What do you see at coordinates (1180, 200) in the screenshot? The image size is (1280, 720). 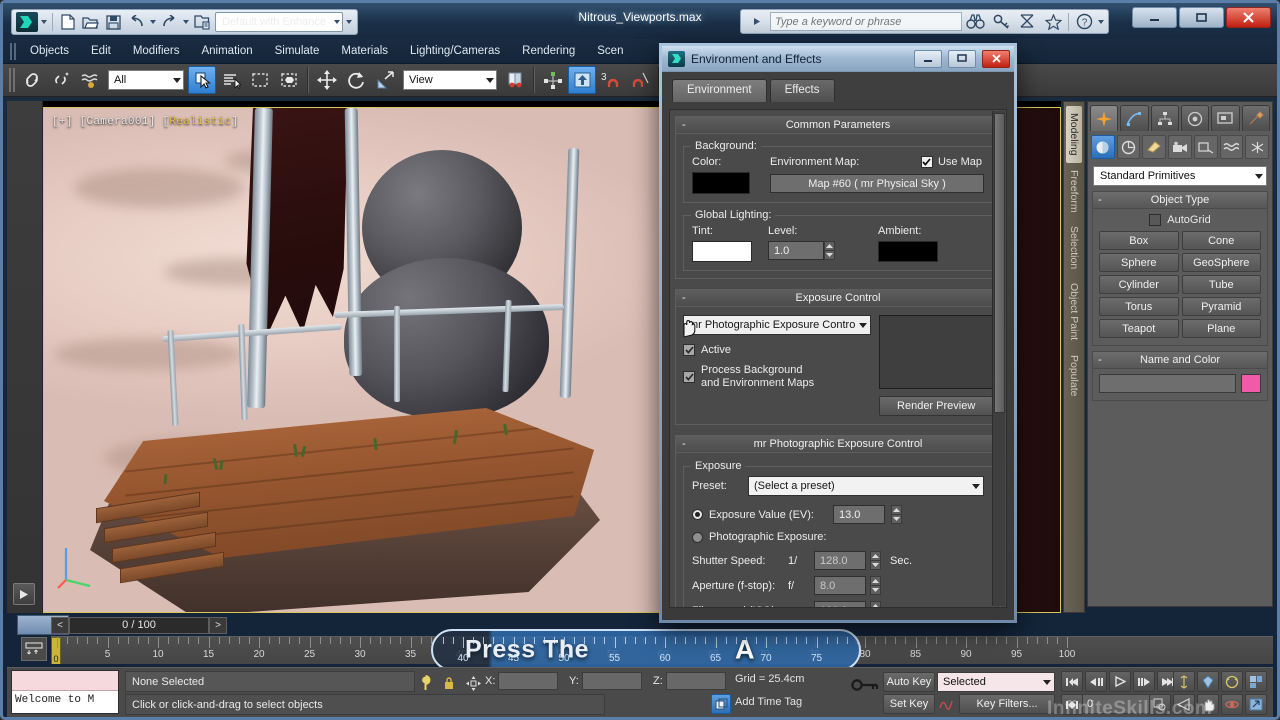 I see `object-type-header: - Object Type` at bounding box center [1180, 200].